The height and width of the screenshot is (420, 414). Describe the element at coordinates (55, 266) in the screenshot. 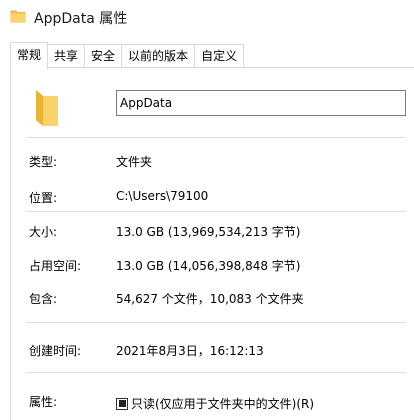

I see `disk-size-label: 占用空间:` at that location.